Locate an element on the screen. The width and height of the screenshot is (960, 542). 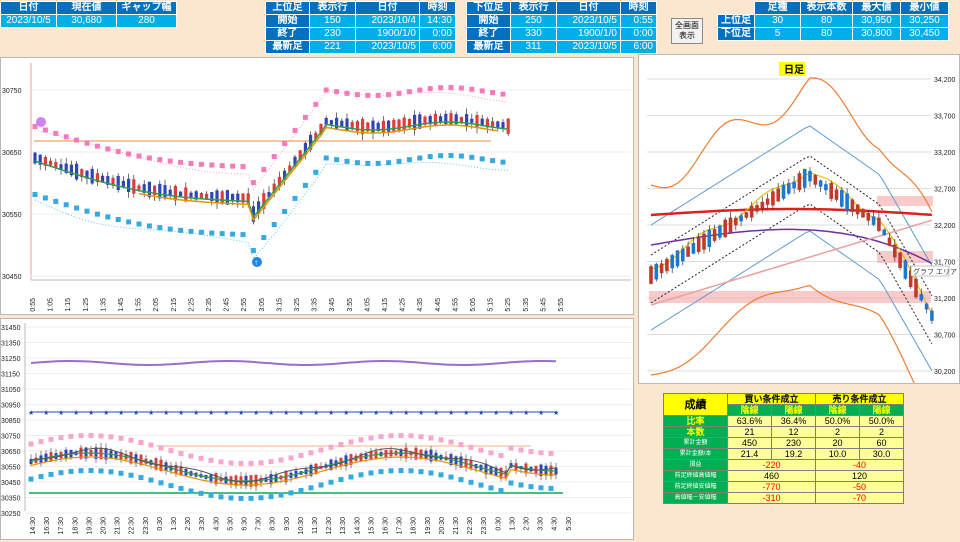
gap-width: 280 is located at coordinates (146, 21).